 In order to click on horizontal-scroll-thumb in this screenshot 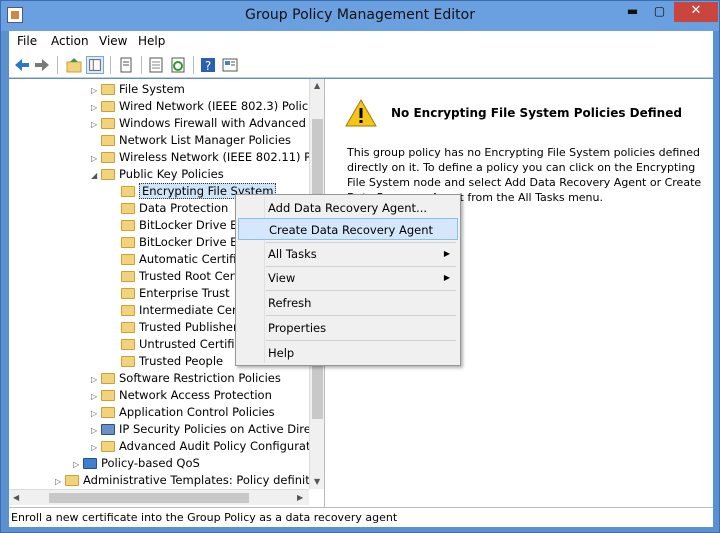, I will do `click(149, 498)`.